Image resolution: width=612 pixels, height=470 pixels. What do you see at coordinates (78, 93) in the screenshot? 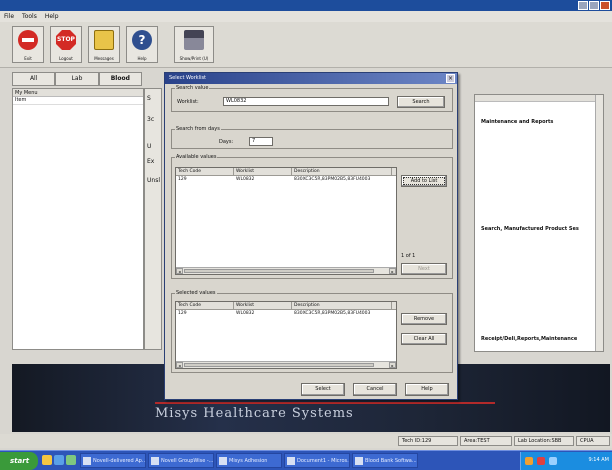
I see `my-menu-header: My Menu` at bounding box center [78, 93].